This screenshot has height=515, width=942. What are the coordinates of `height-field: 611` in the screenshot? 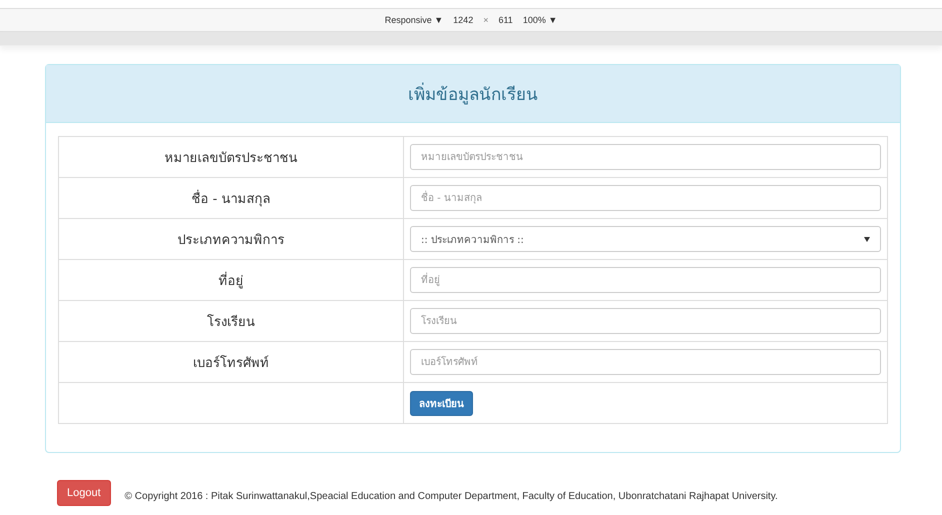 It's located at (505, 20).